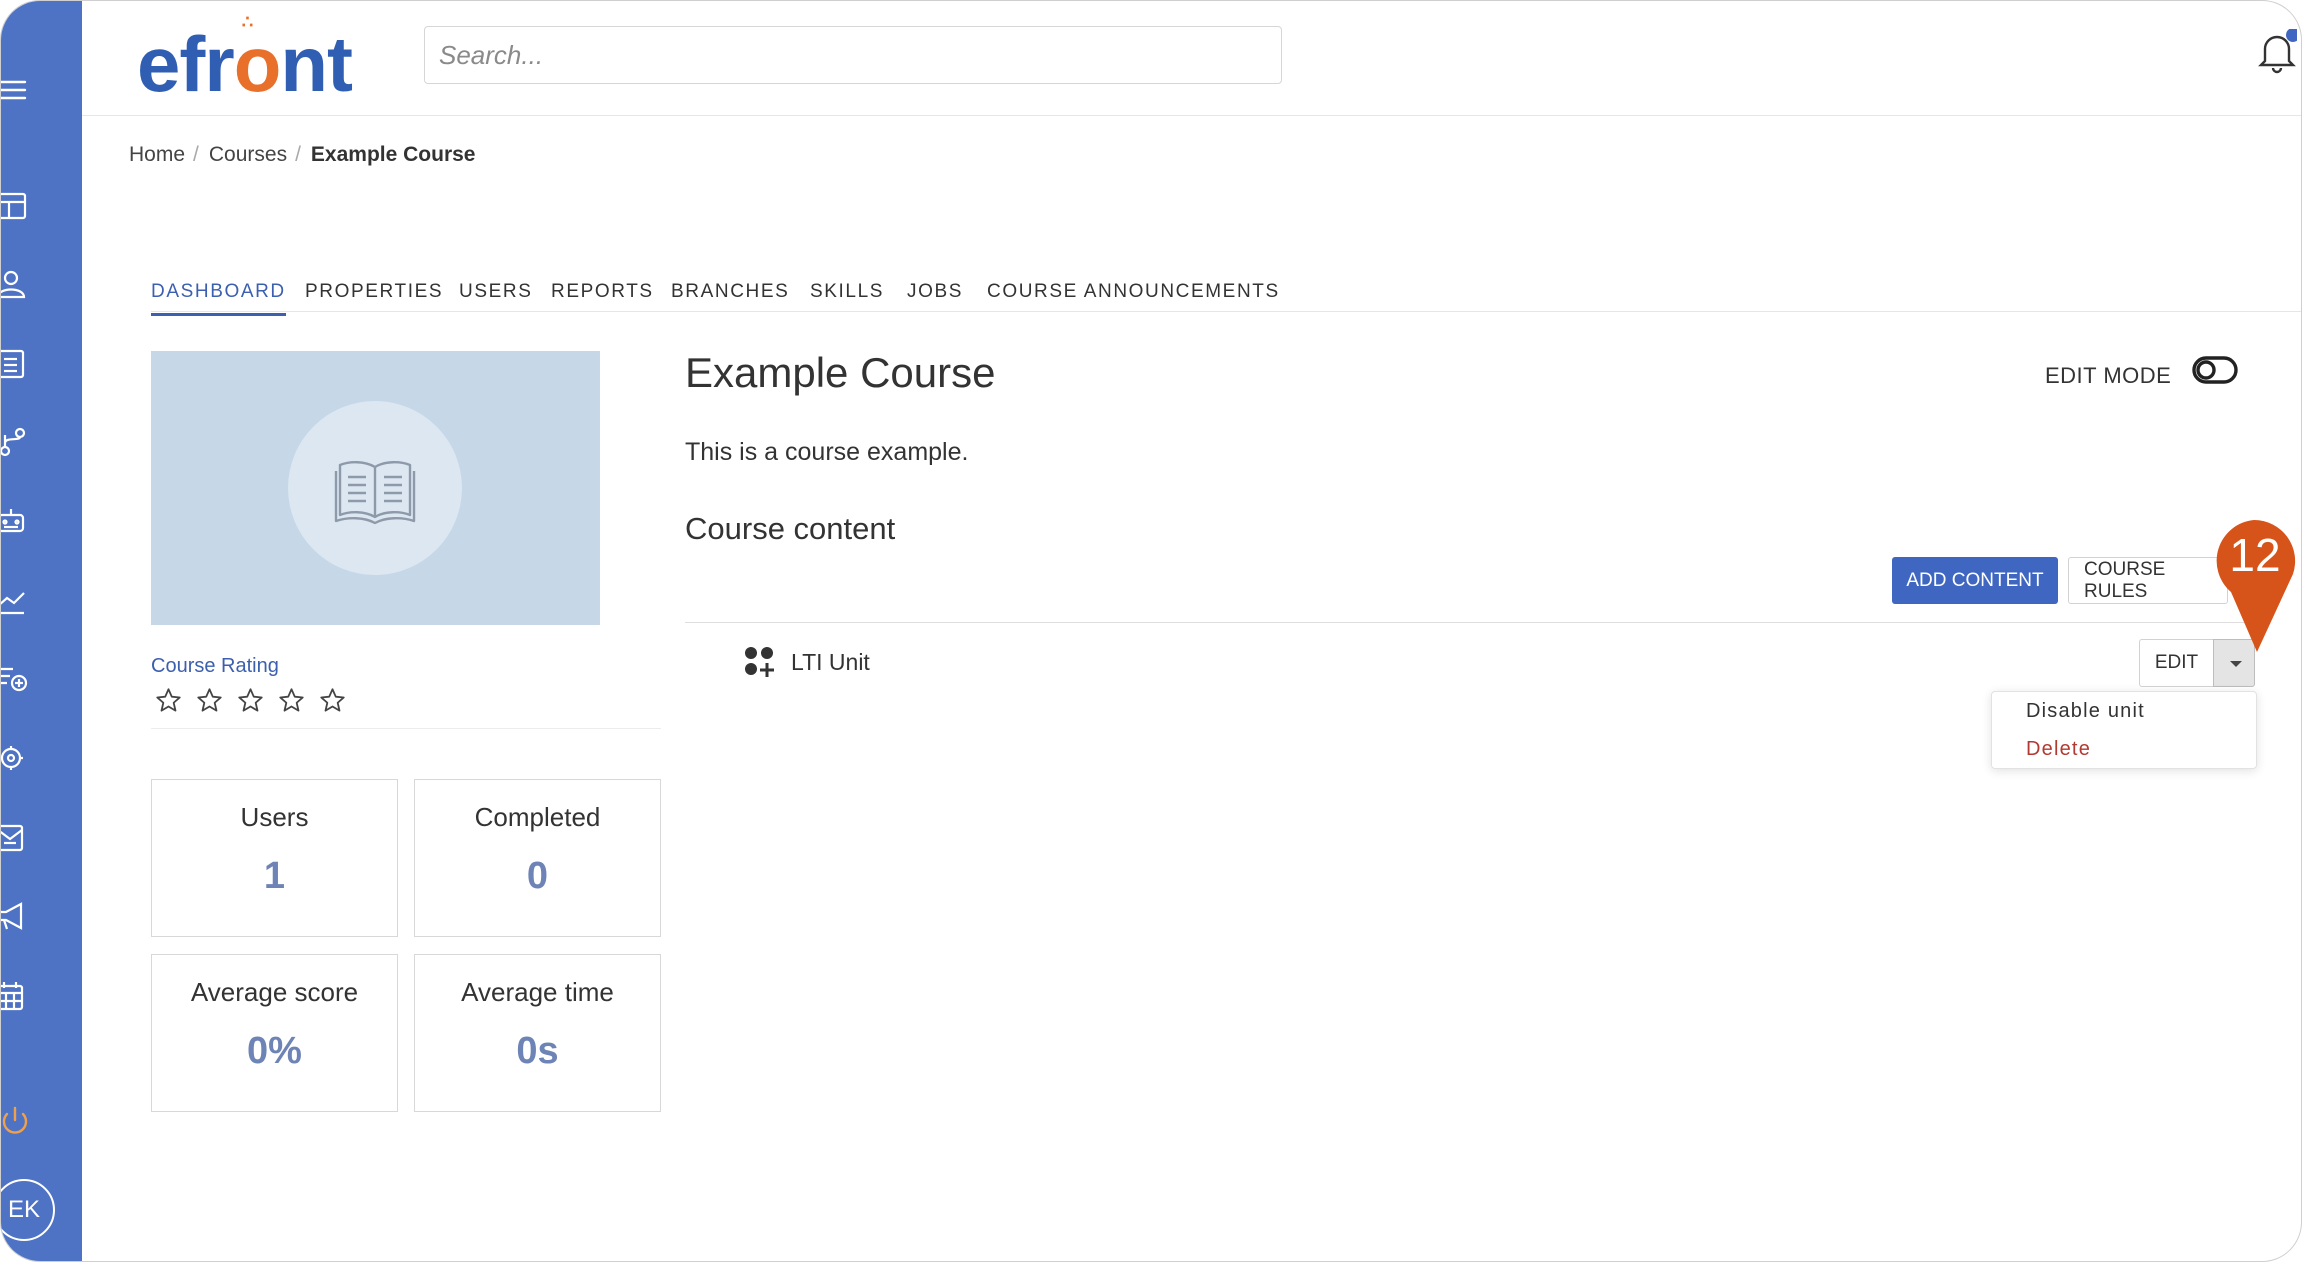 The height and width of the screenshot is (1262, 2302). Describe the element at coordinates (537, 876) in the screenshot. I see `stat-value: 0` at that location.